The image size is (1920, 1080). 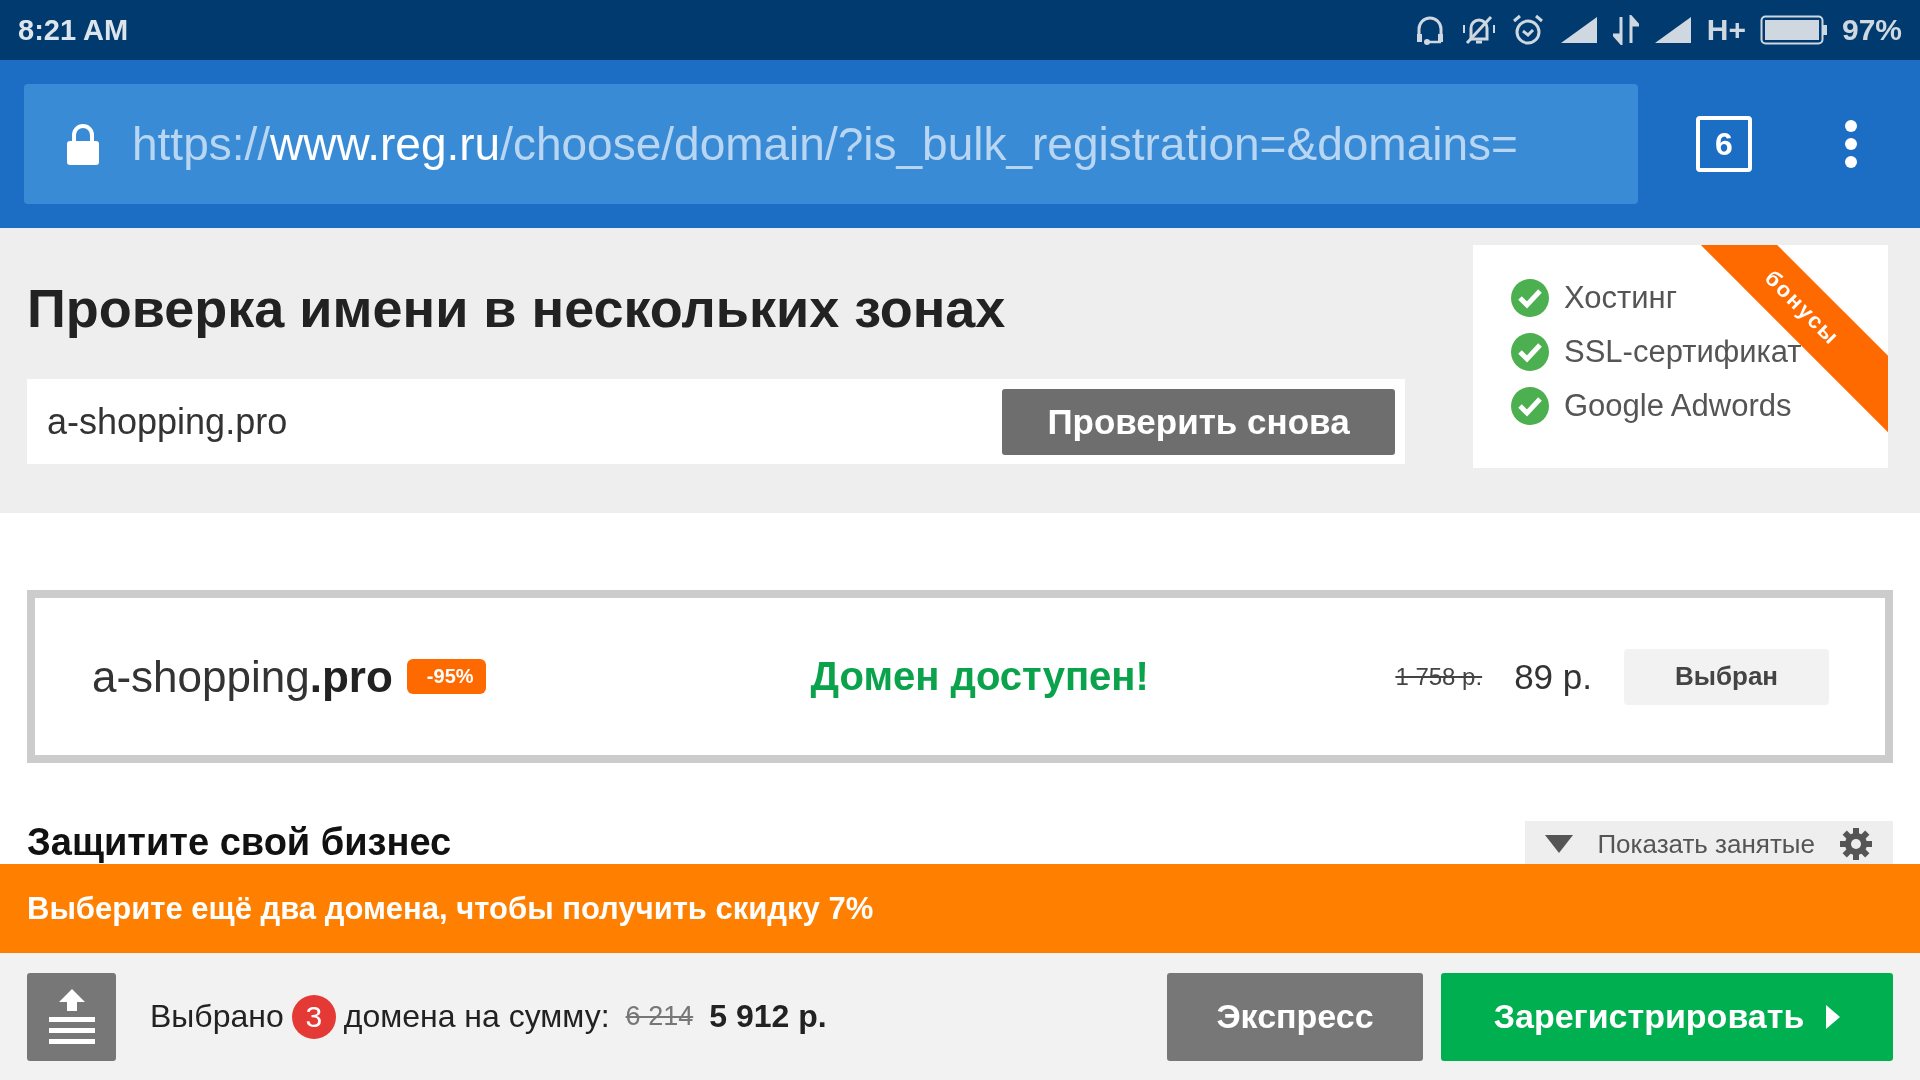 I want to click on muted-bell-icon, so click(x=1478, y=30).